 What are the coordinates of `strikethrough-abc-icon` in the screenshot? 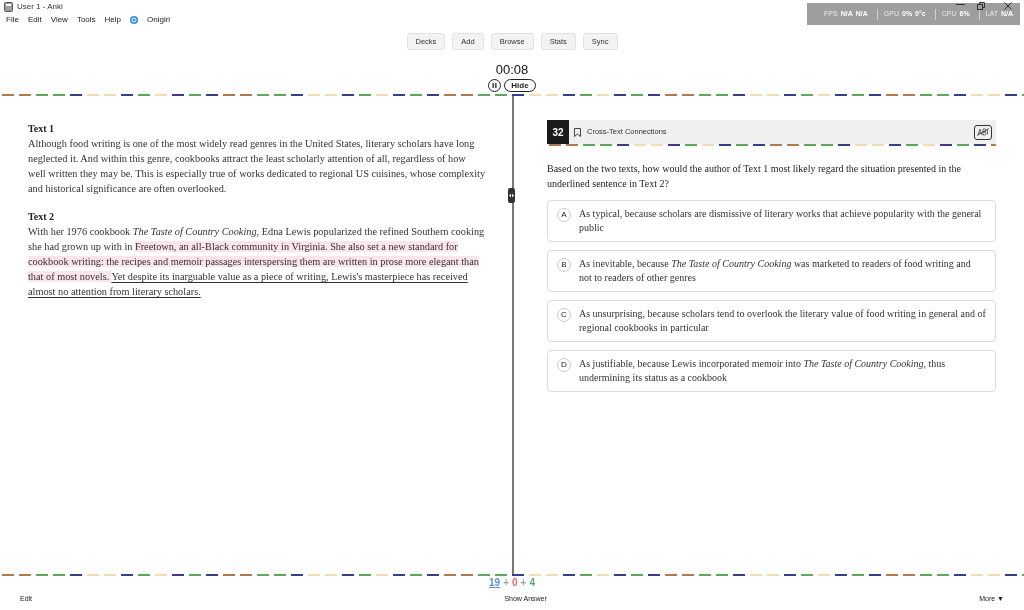 It's located at (983, 132).